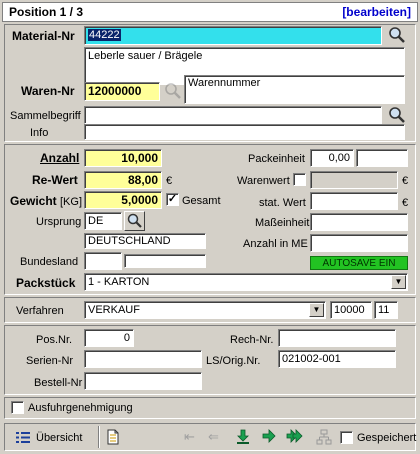 This screenshot has width=420, height=454. Describe the element at coordinates (145, 241) in the screenshot. I see `ursprung-country: DEUTSCHLAND` at that location.